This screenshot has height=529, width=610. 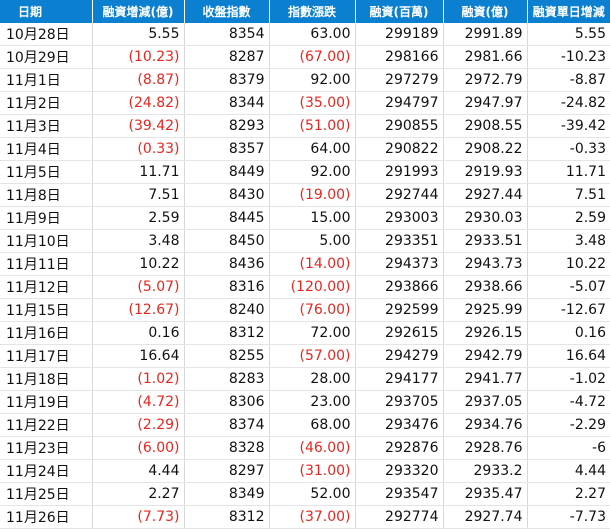 I want to click on margin-change-cell: 3.48, so click(x=138, y=241).